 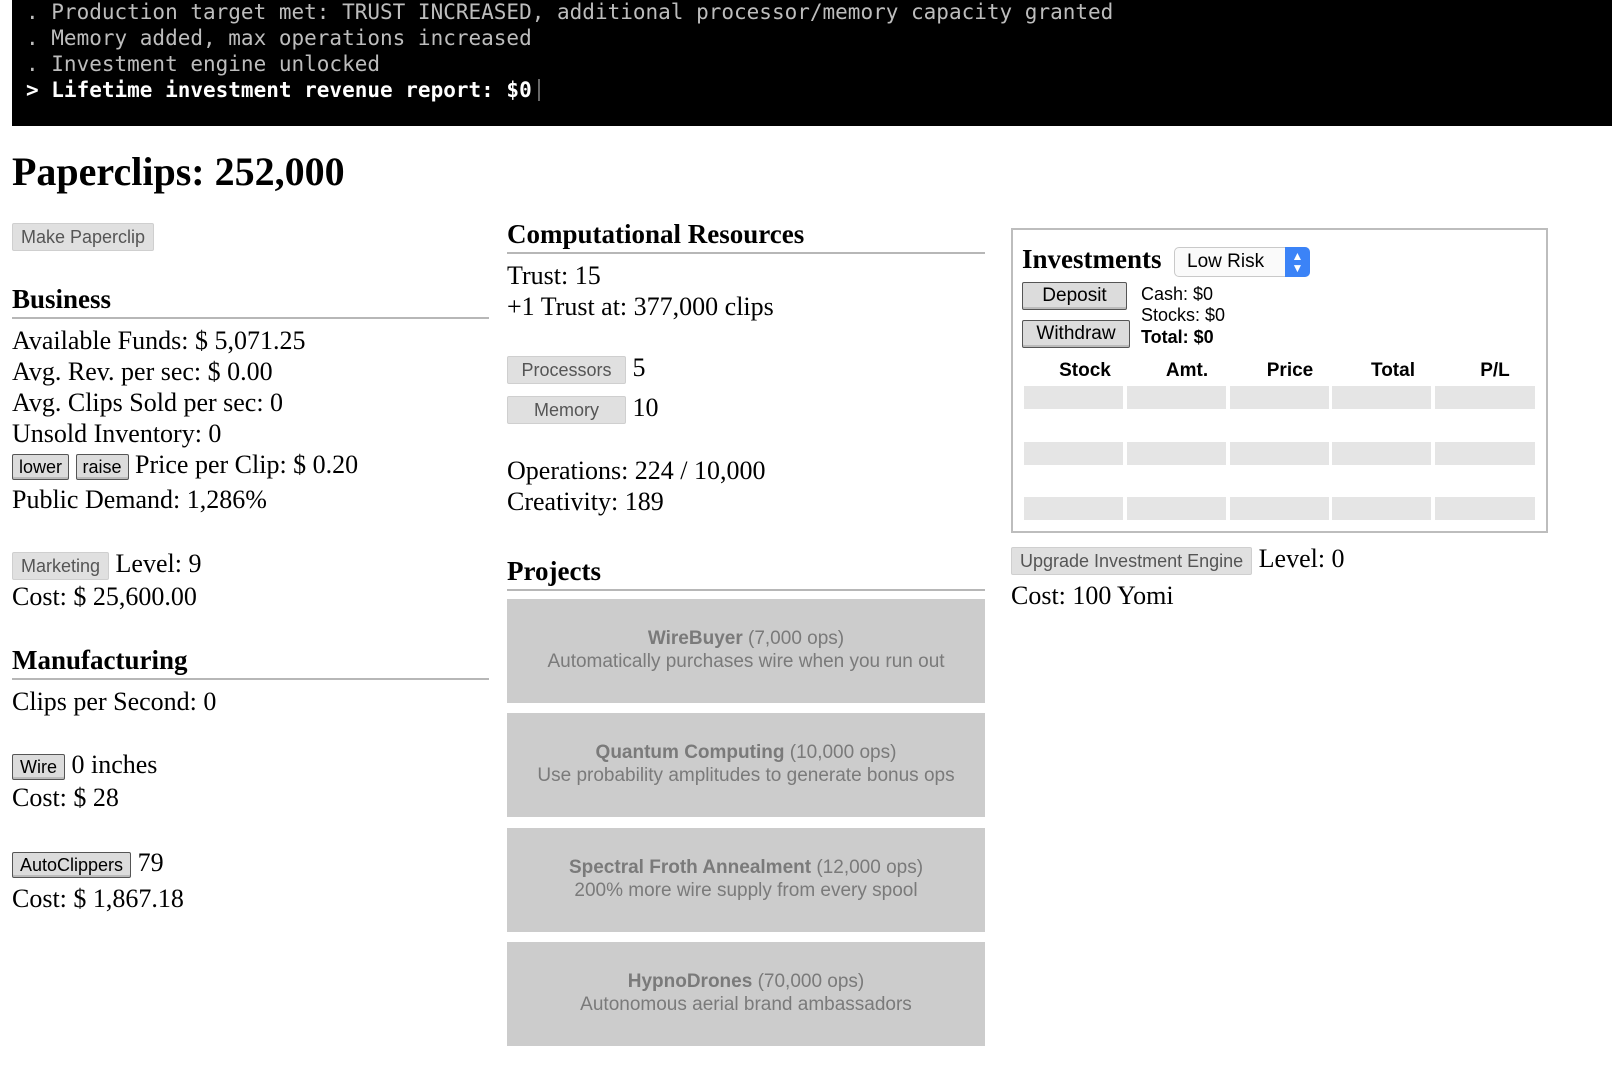 I want to click on business-title: Business, so click(x=250, y=301).